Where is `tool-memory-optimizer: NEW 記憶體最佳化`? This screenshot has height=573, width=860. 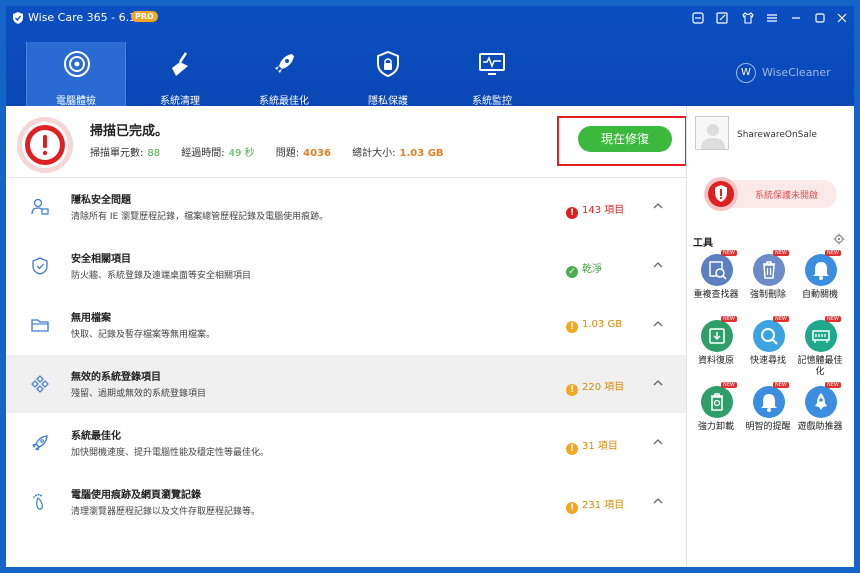
tool-memory-optimizer: NEW 記憶體最佳化 is located at coordinates (820, 346).